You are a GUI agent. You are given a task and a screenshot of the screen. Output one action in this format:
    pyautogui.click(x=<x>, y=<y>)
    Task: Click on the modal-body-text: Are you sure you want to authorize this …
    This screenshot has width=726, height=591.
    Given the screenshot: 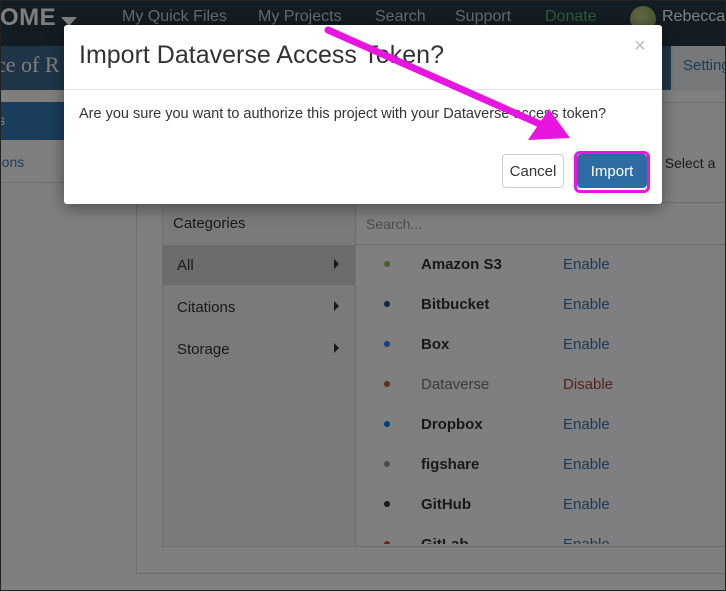 What is the action you would take?
    pyautogui.click(x=343, y=114)
    